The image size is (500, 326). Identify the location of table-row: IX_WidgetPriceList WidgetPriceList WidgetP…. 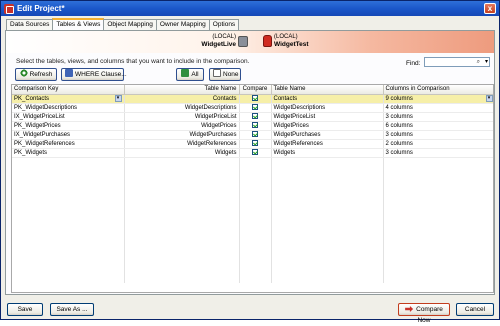
(252, 117).